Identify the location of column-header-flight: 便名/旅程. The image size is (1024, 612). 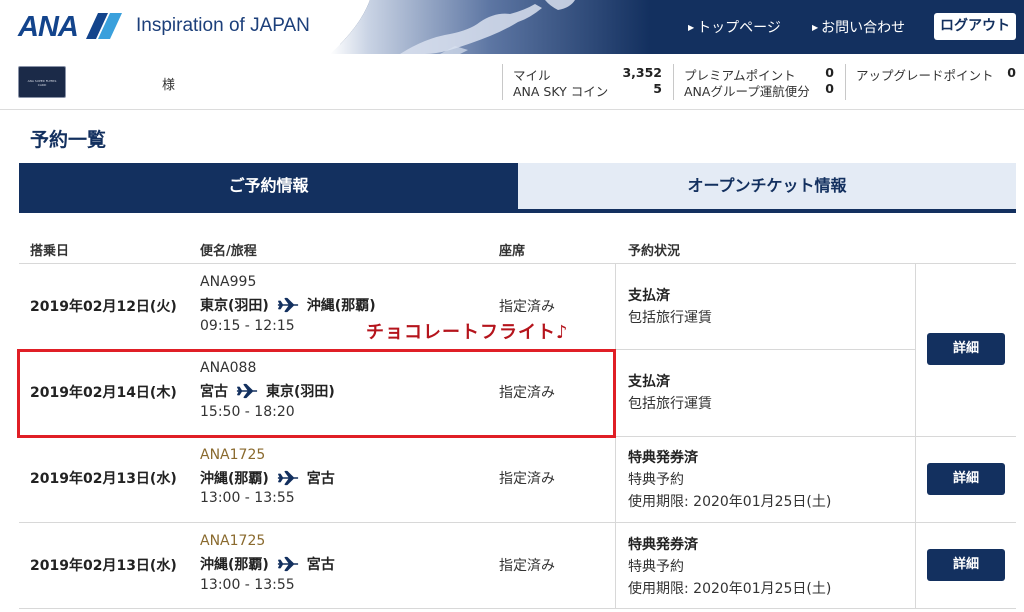
(228, 251).